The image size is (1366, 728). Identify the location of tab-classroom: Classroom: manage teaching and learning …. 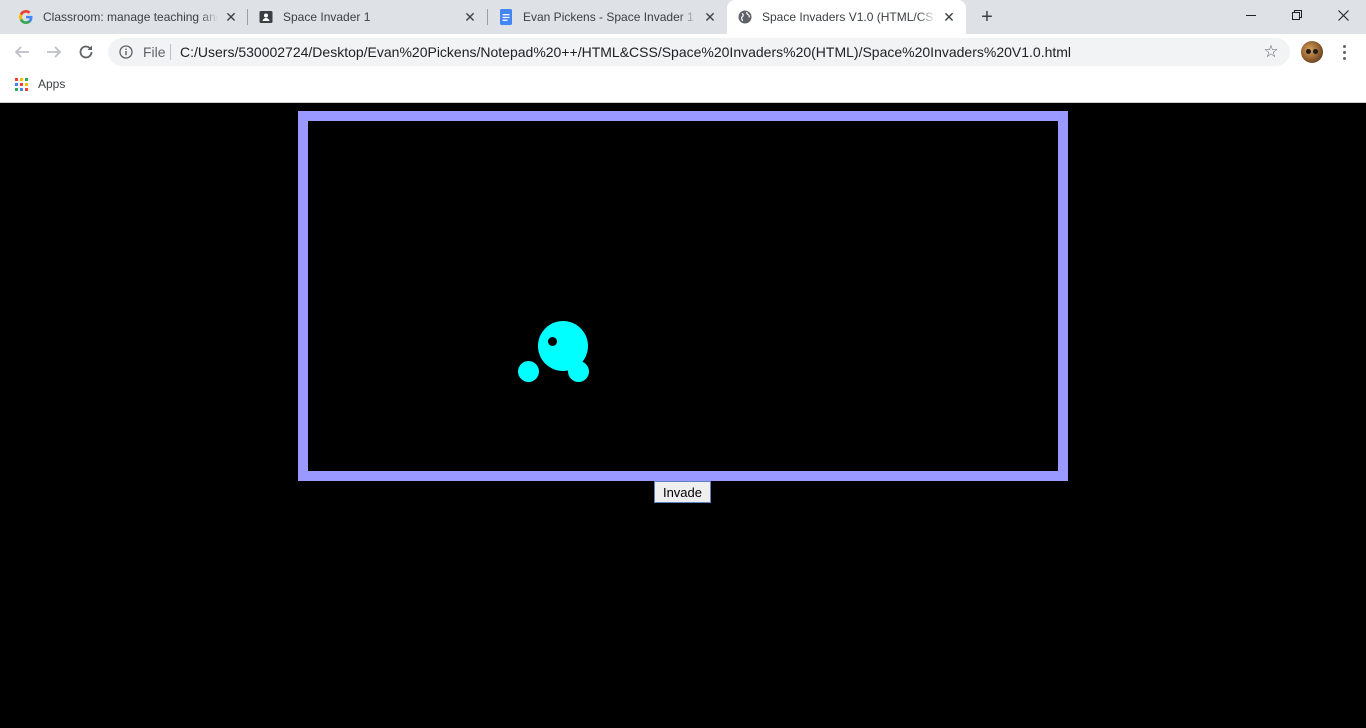
(128, 17).